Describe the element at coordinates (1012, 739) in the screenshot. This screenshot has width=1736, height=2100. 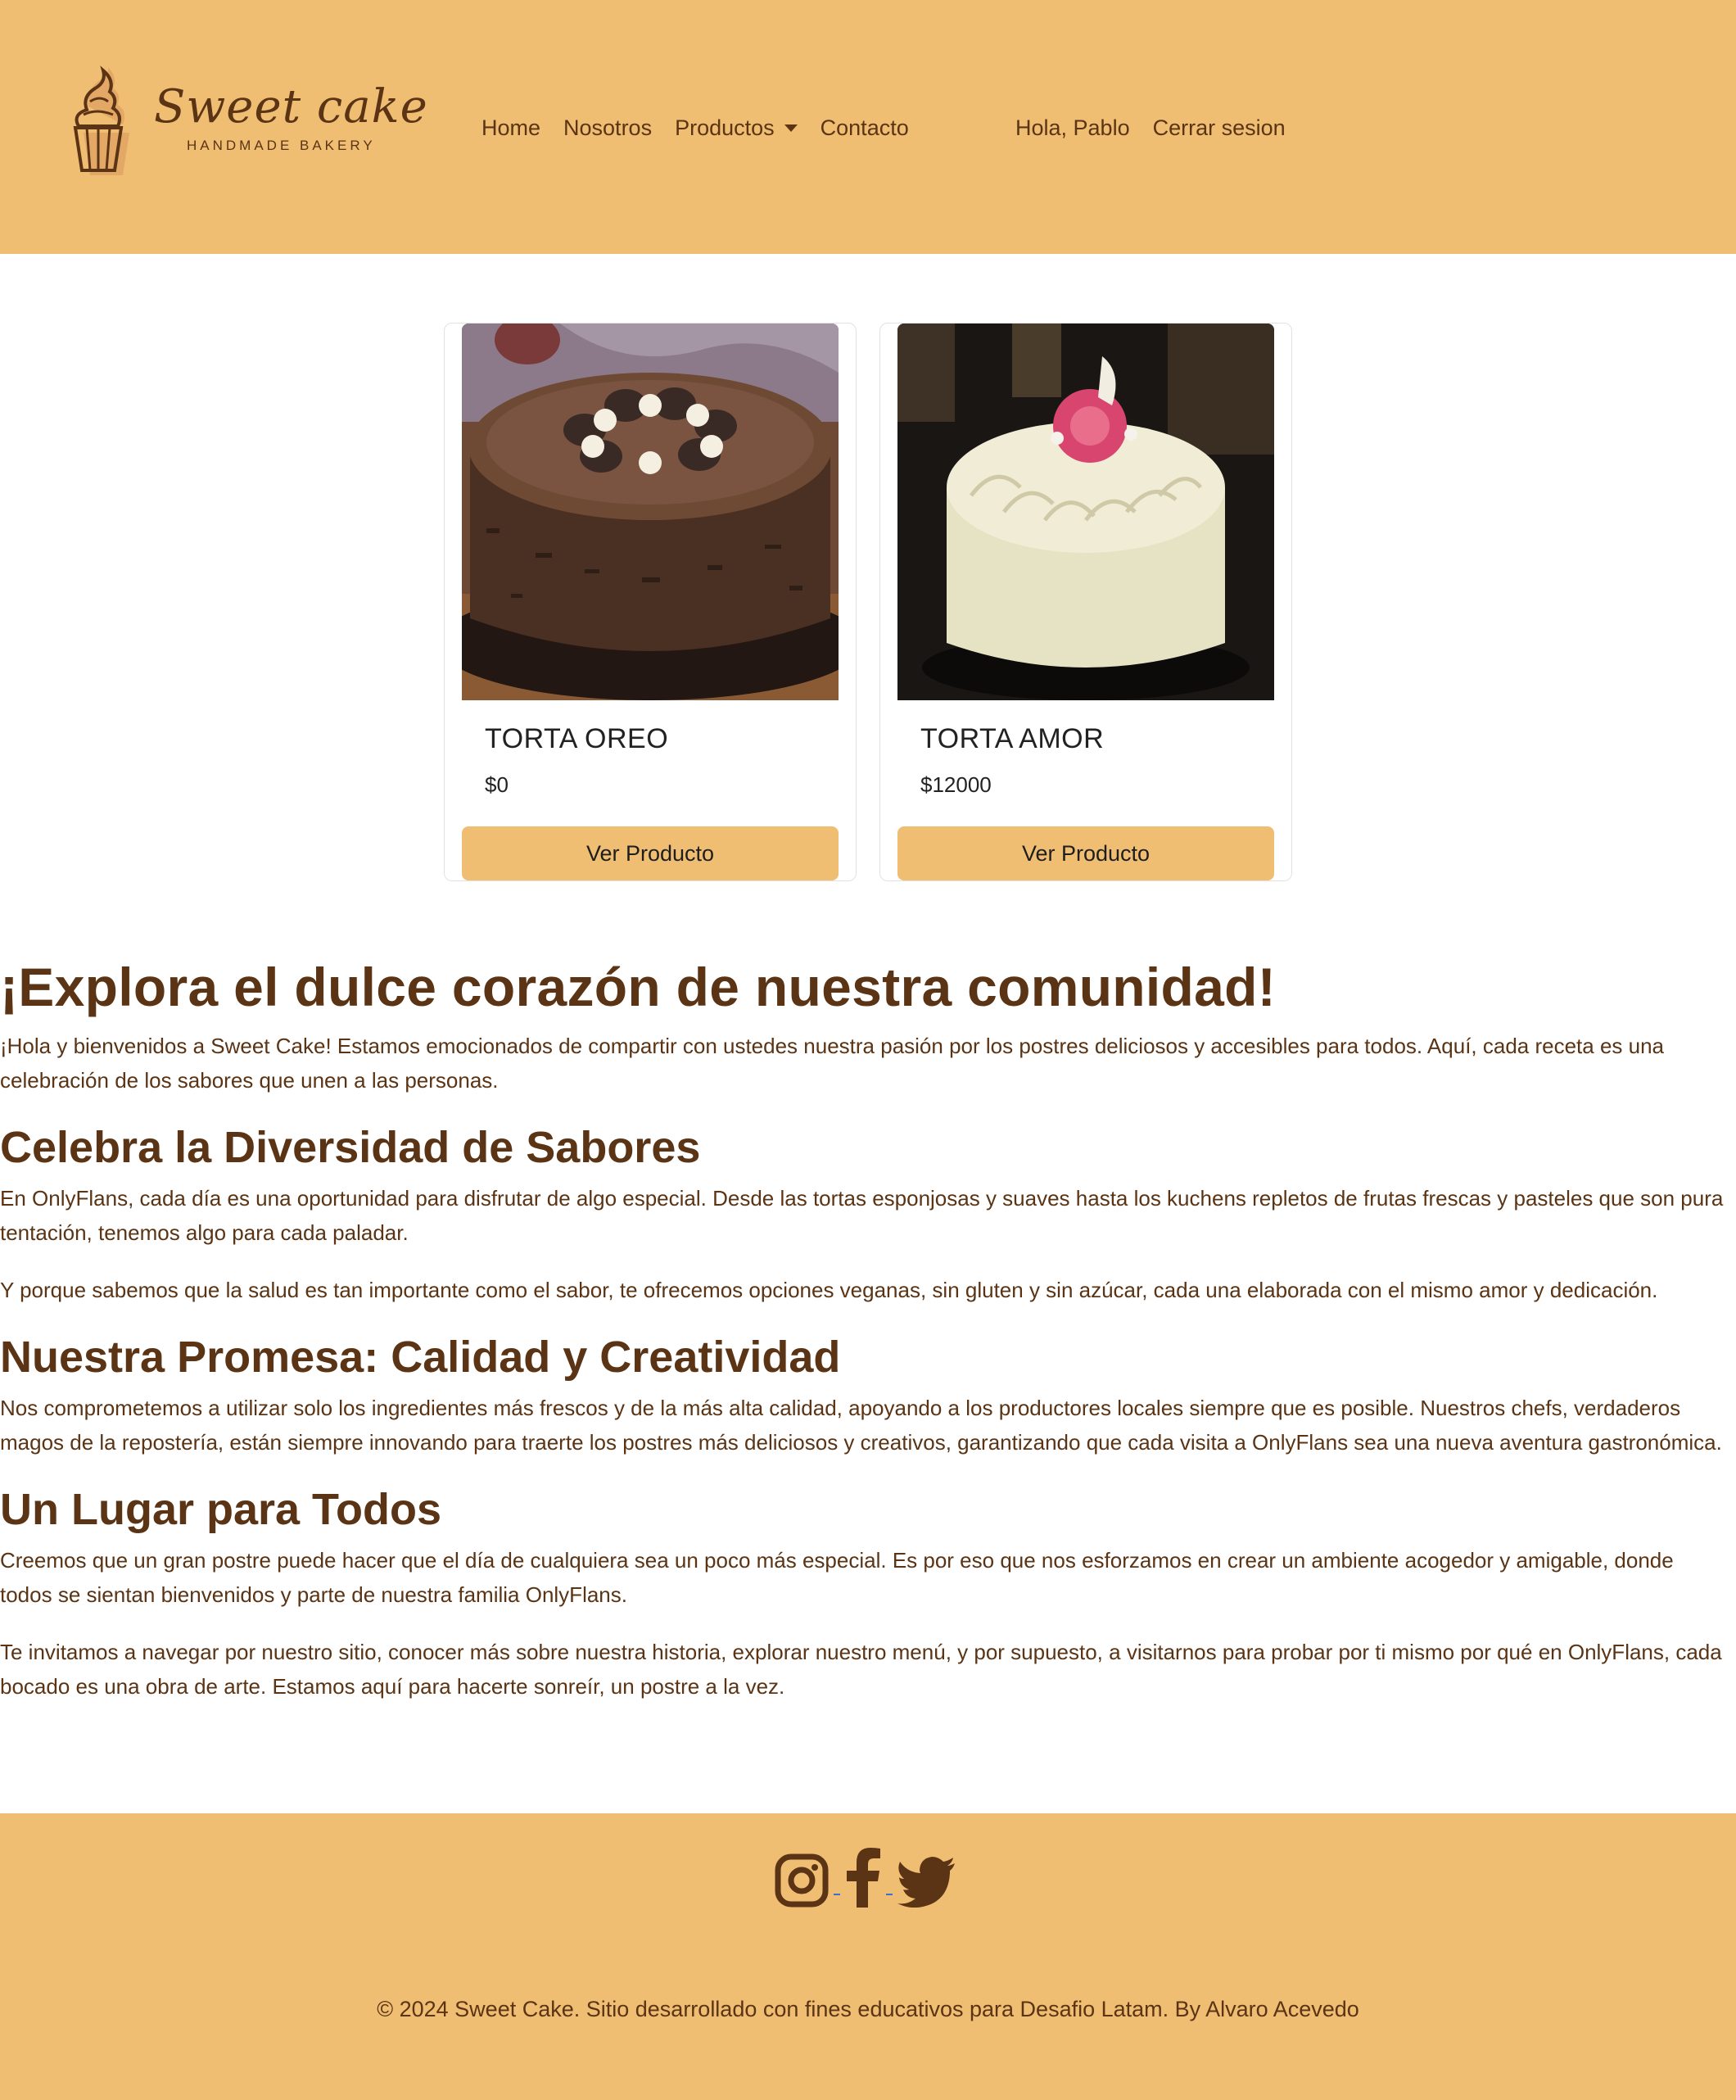
I see `product-name: TORTA AMOR` at that location.